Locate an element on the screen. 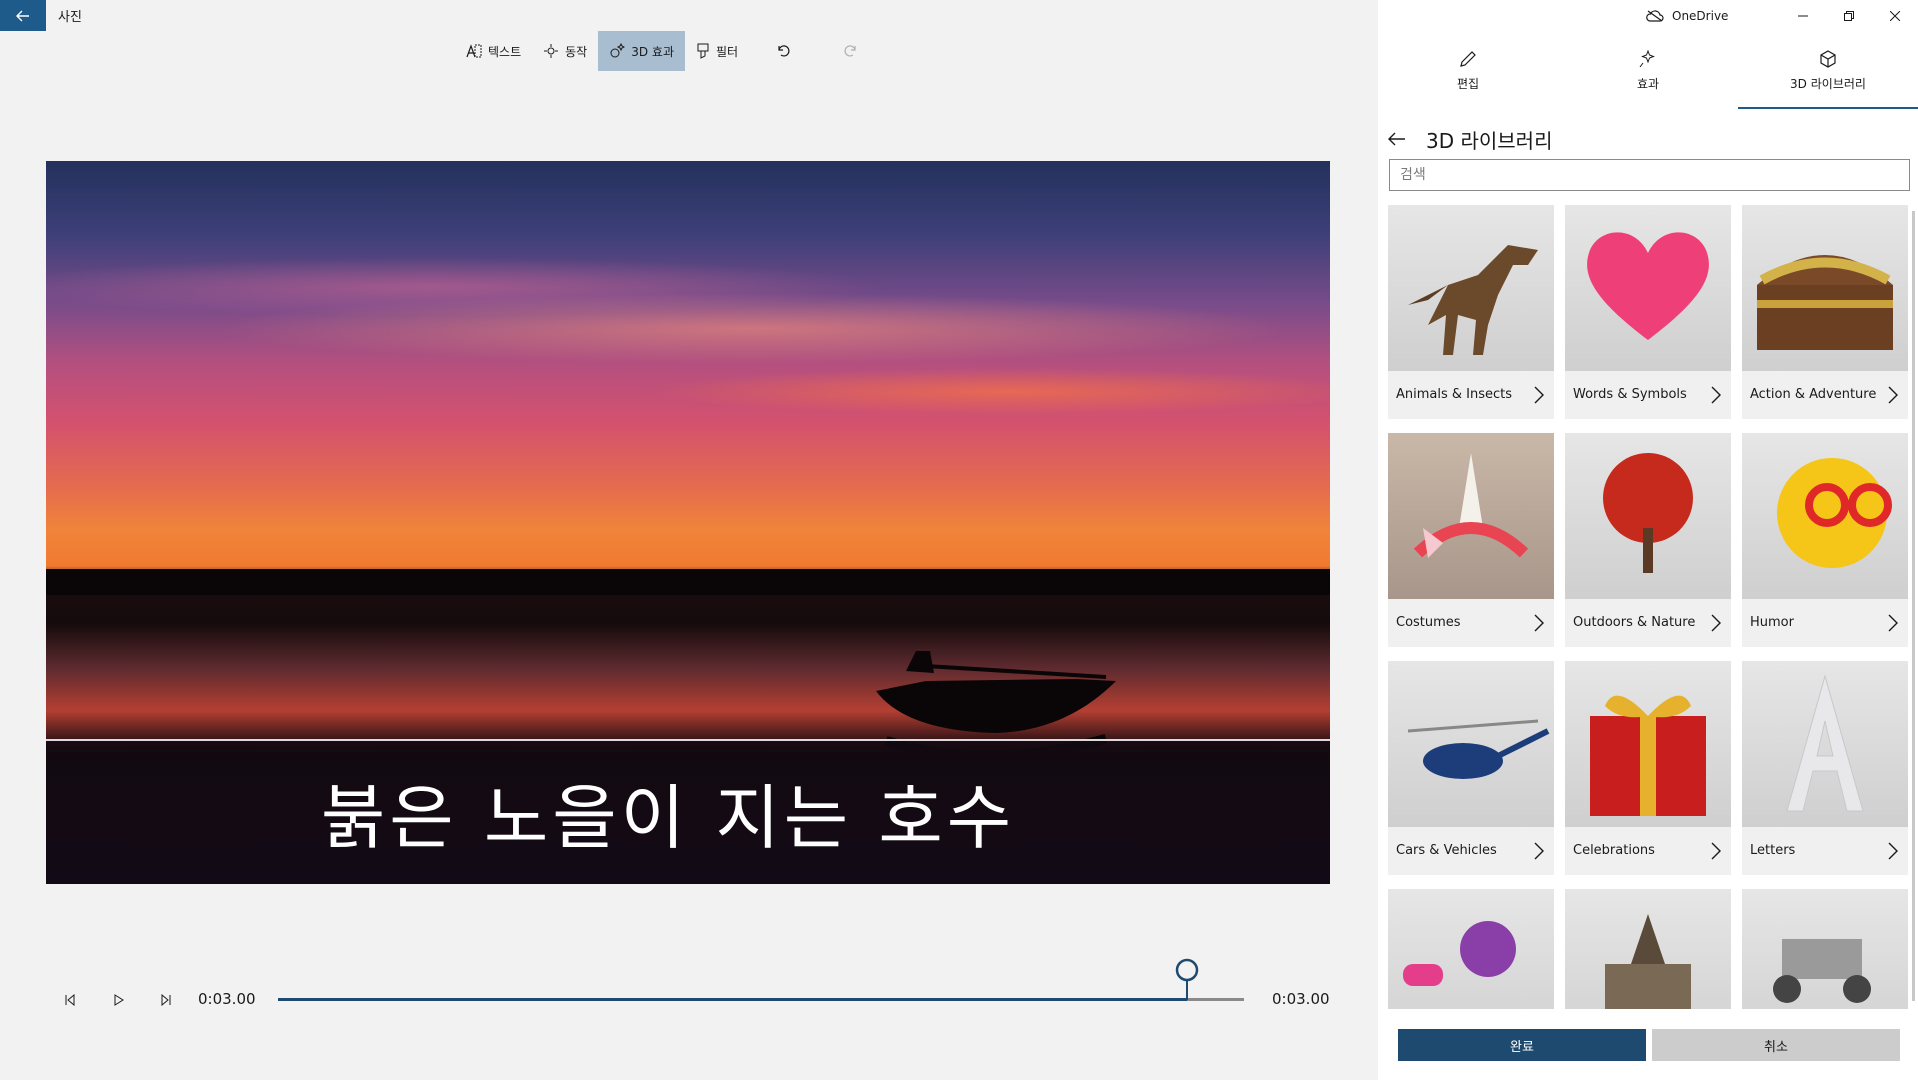  search-input is located at coordinates (1649, 175).